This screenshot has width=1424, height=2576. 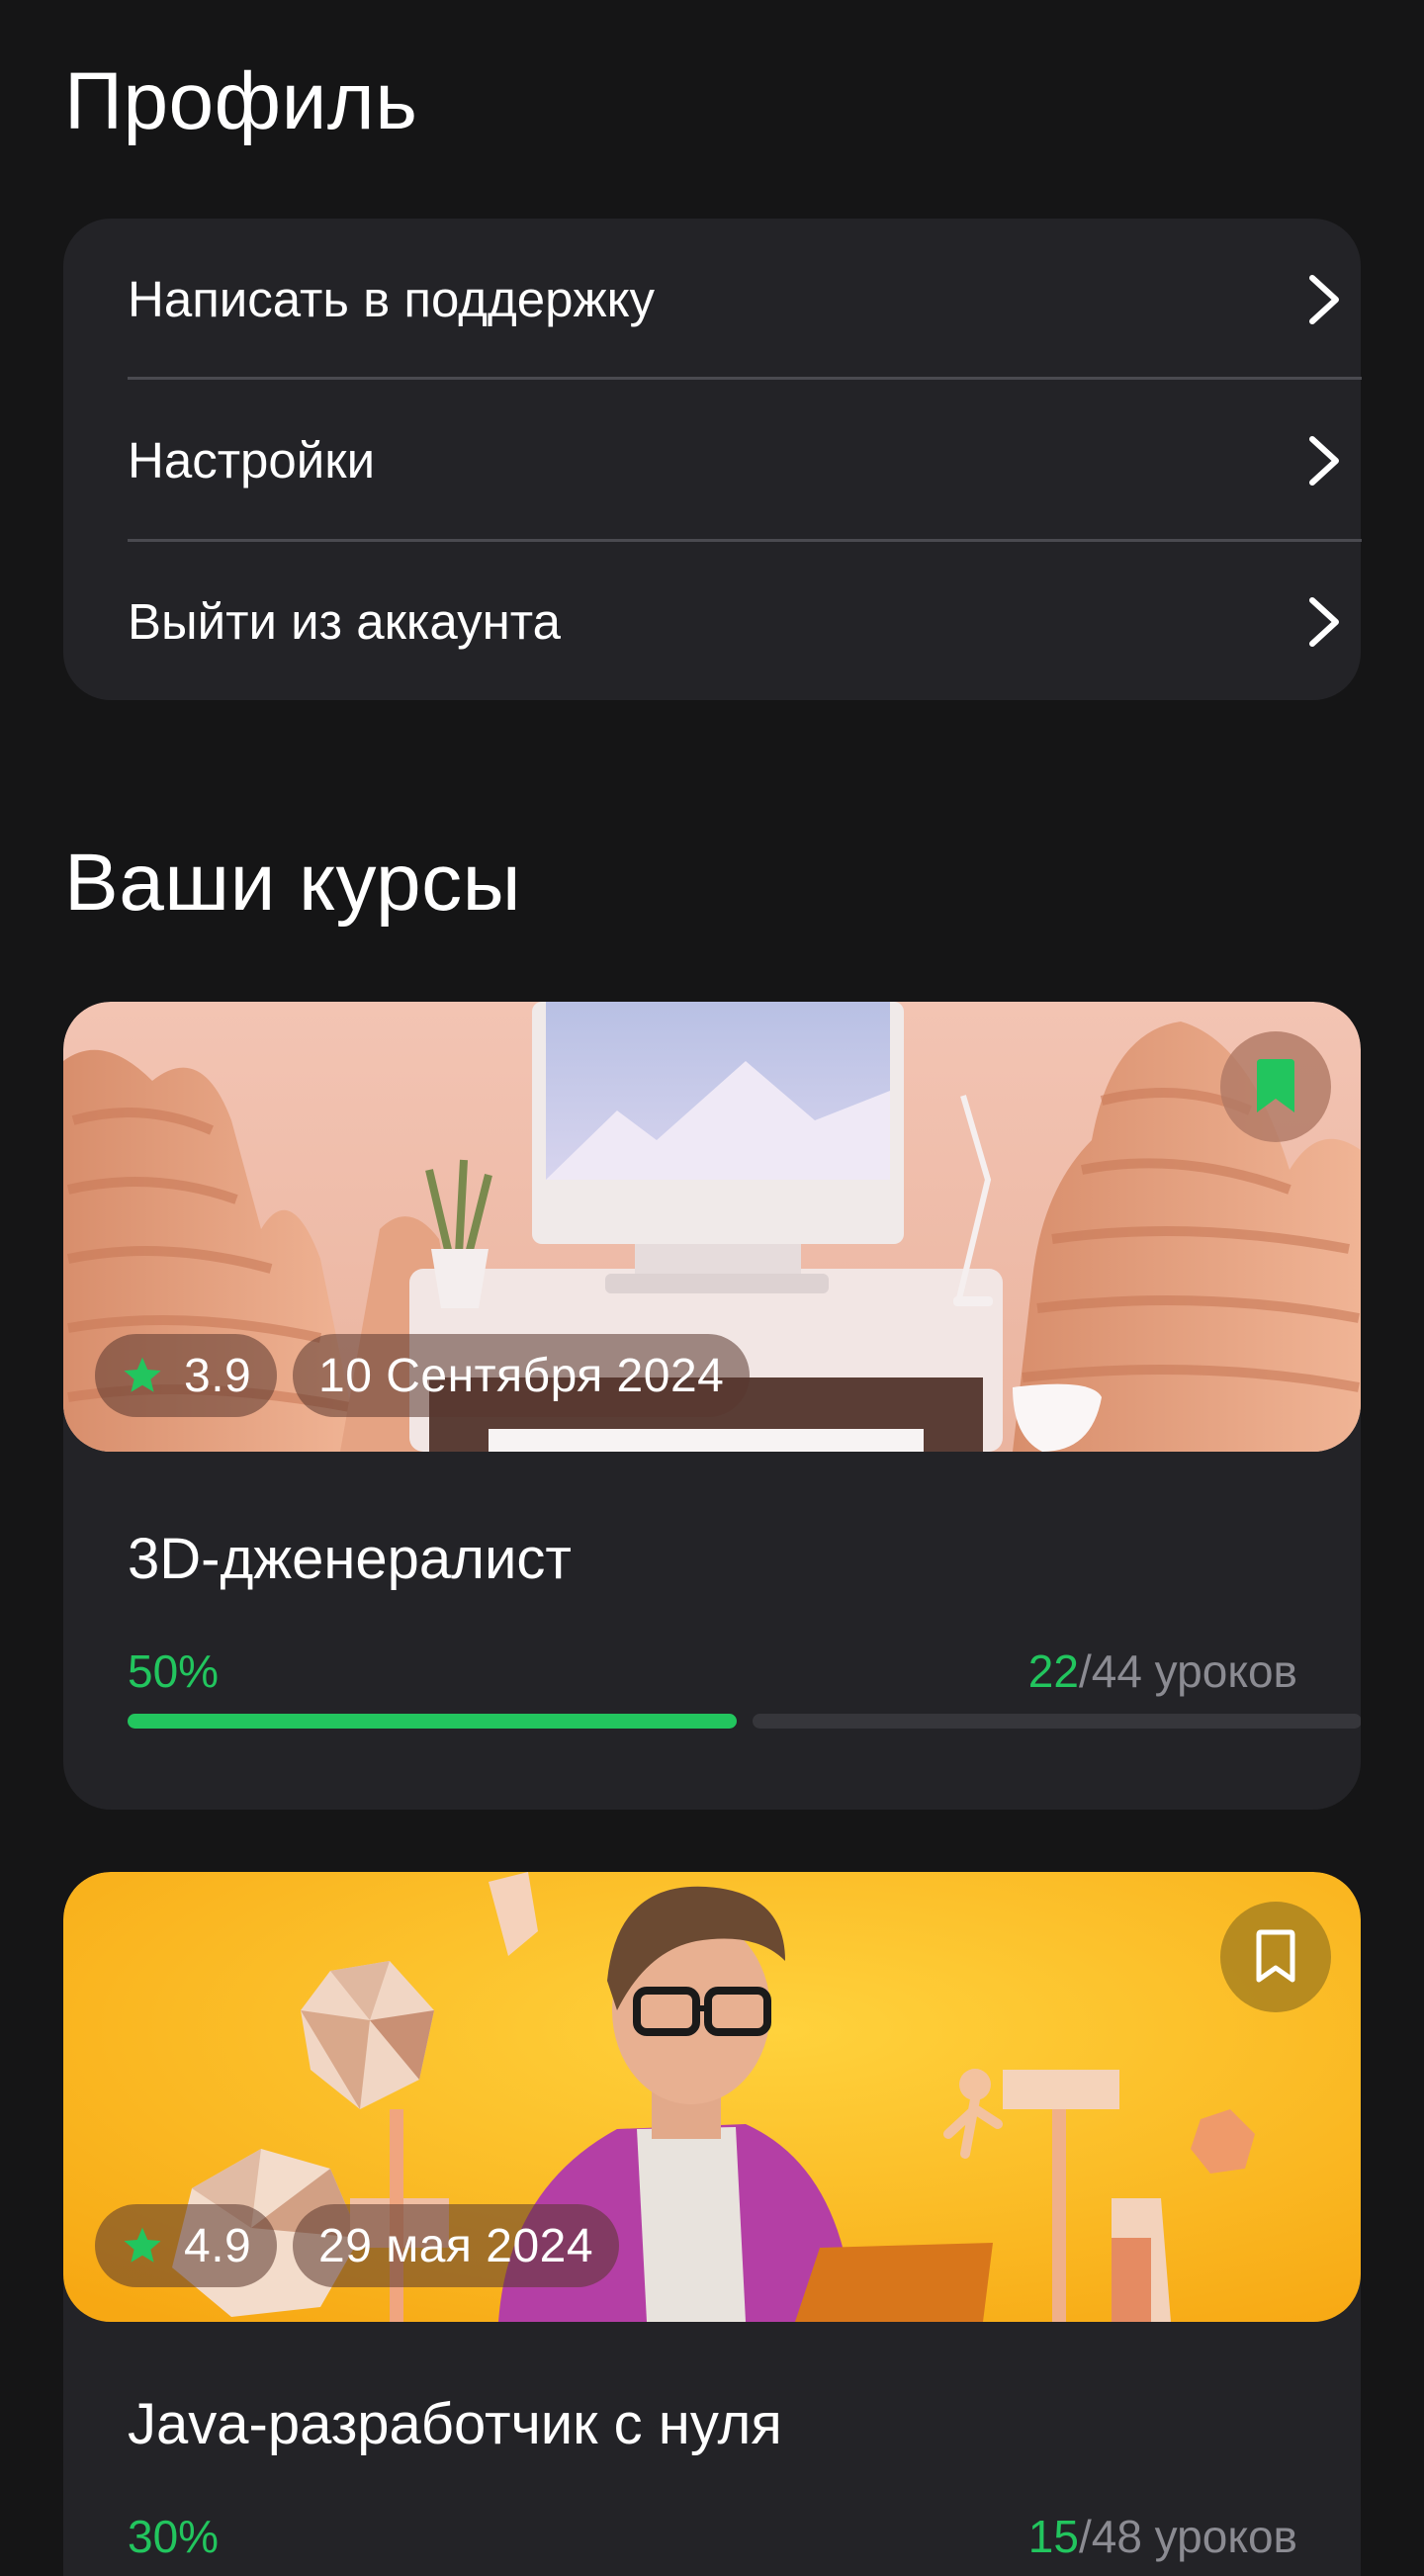 I want to click on lessons-count: 22/44 уроков, so click(x=1163, y=1671).